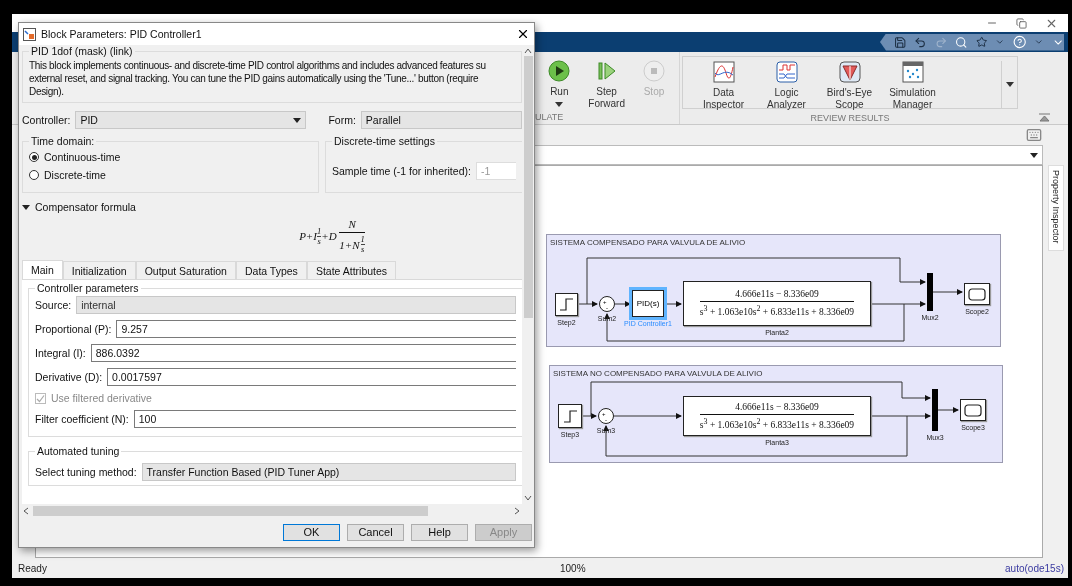 Image resolution: width=1072 pixels, height=586 pixels. What do you see at coordinates (82, 419) in the screenshot?
I see `field-label: Filter coefficient (N):` at bounding box center [82, 419].